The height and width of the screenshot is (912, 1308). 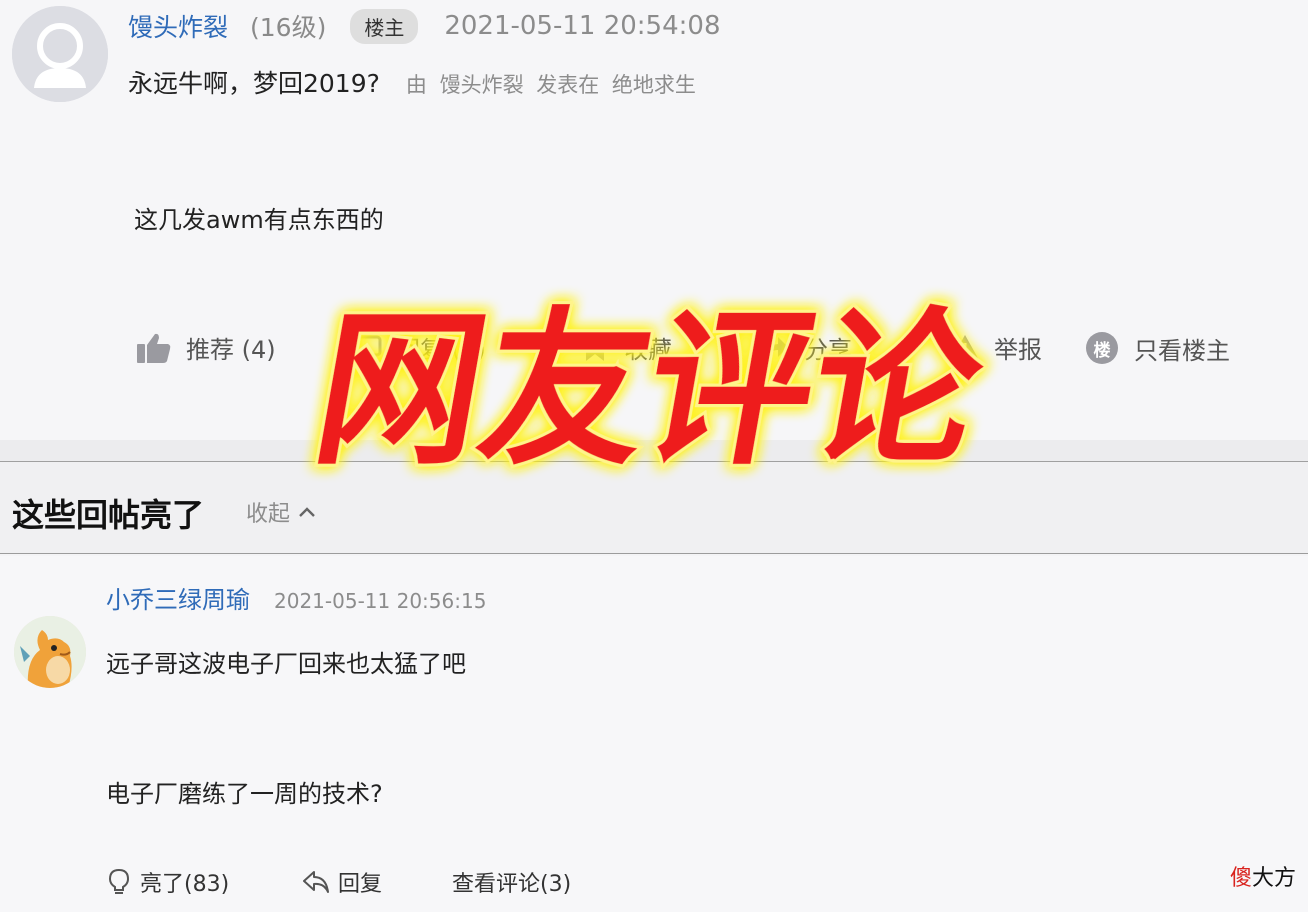 What do you see at coordinates (178, 597) in the screenshot?
I see `reply-author-link: 小乔三绿周瑜` at bounding box center [178, 597].